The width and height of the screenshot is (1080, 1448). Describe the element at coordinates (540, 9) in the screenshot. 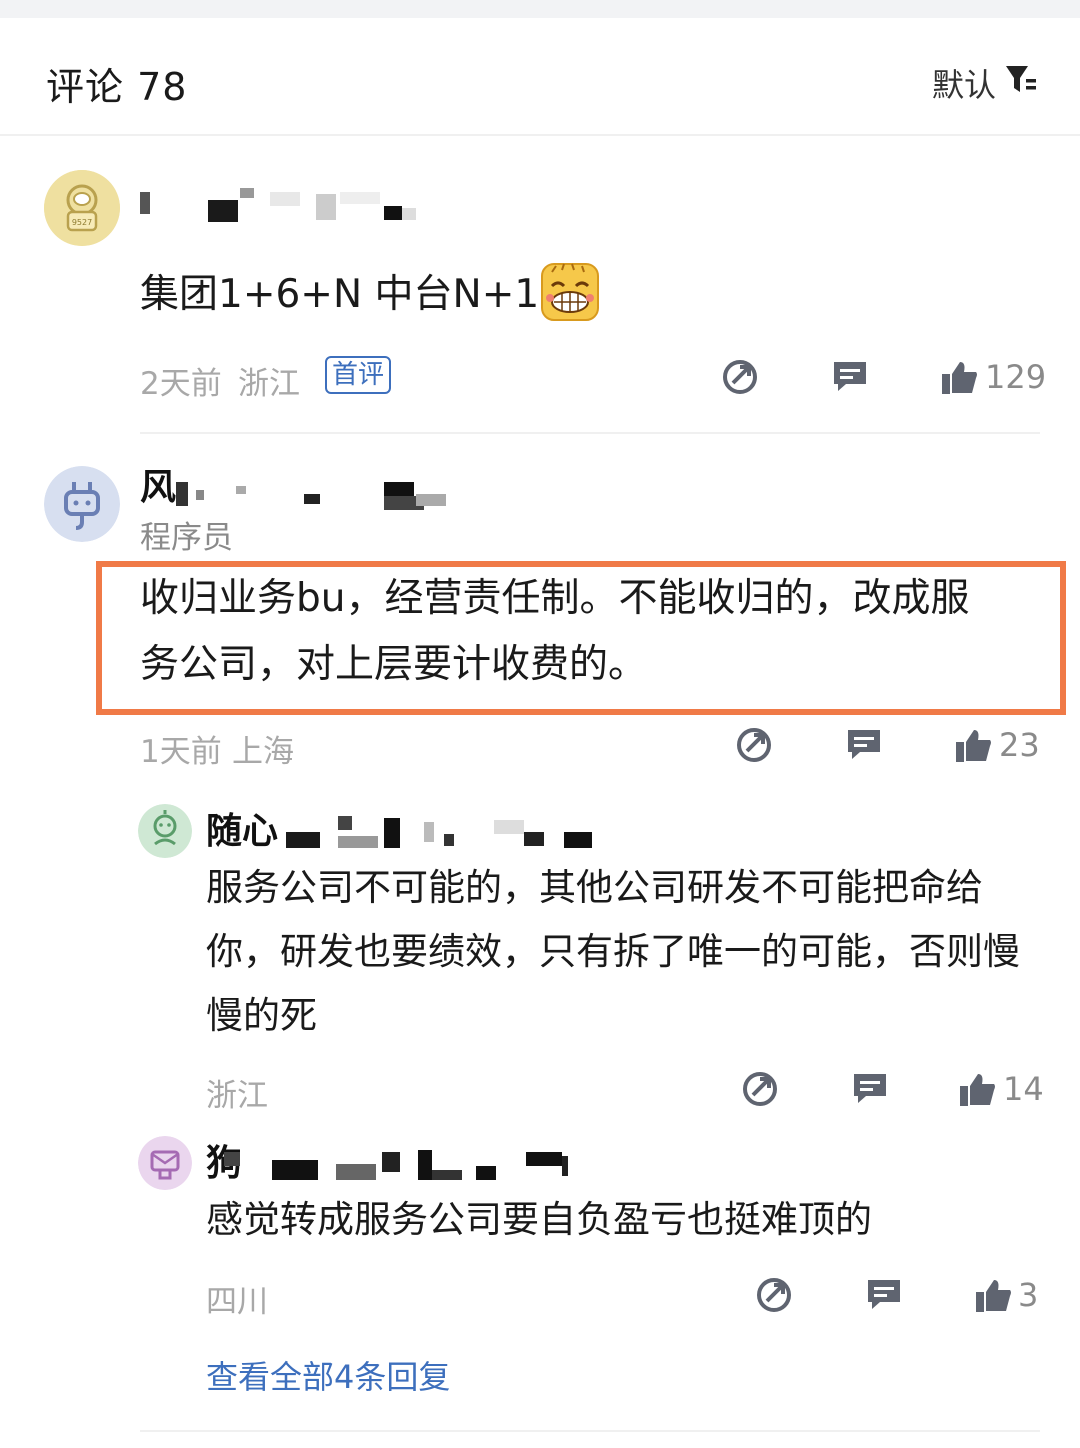

I see `top-status-strip` at that location.